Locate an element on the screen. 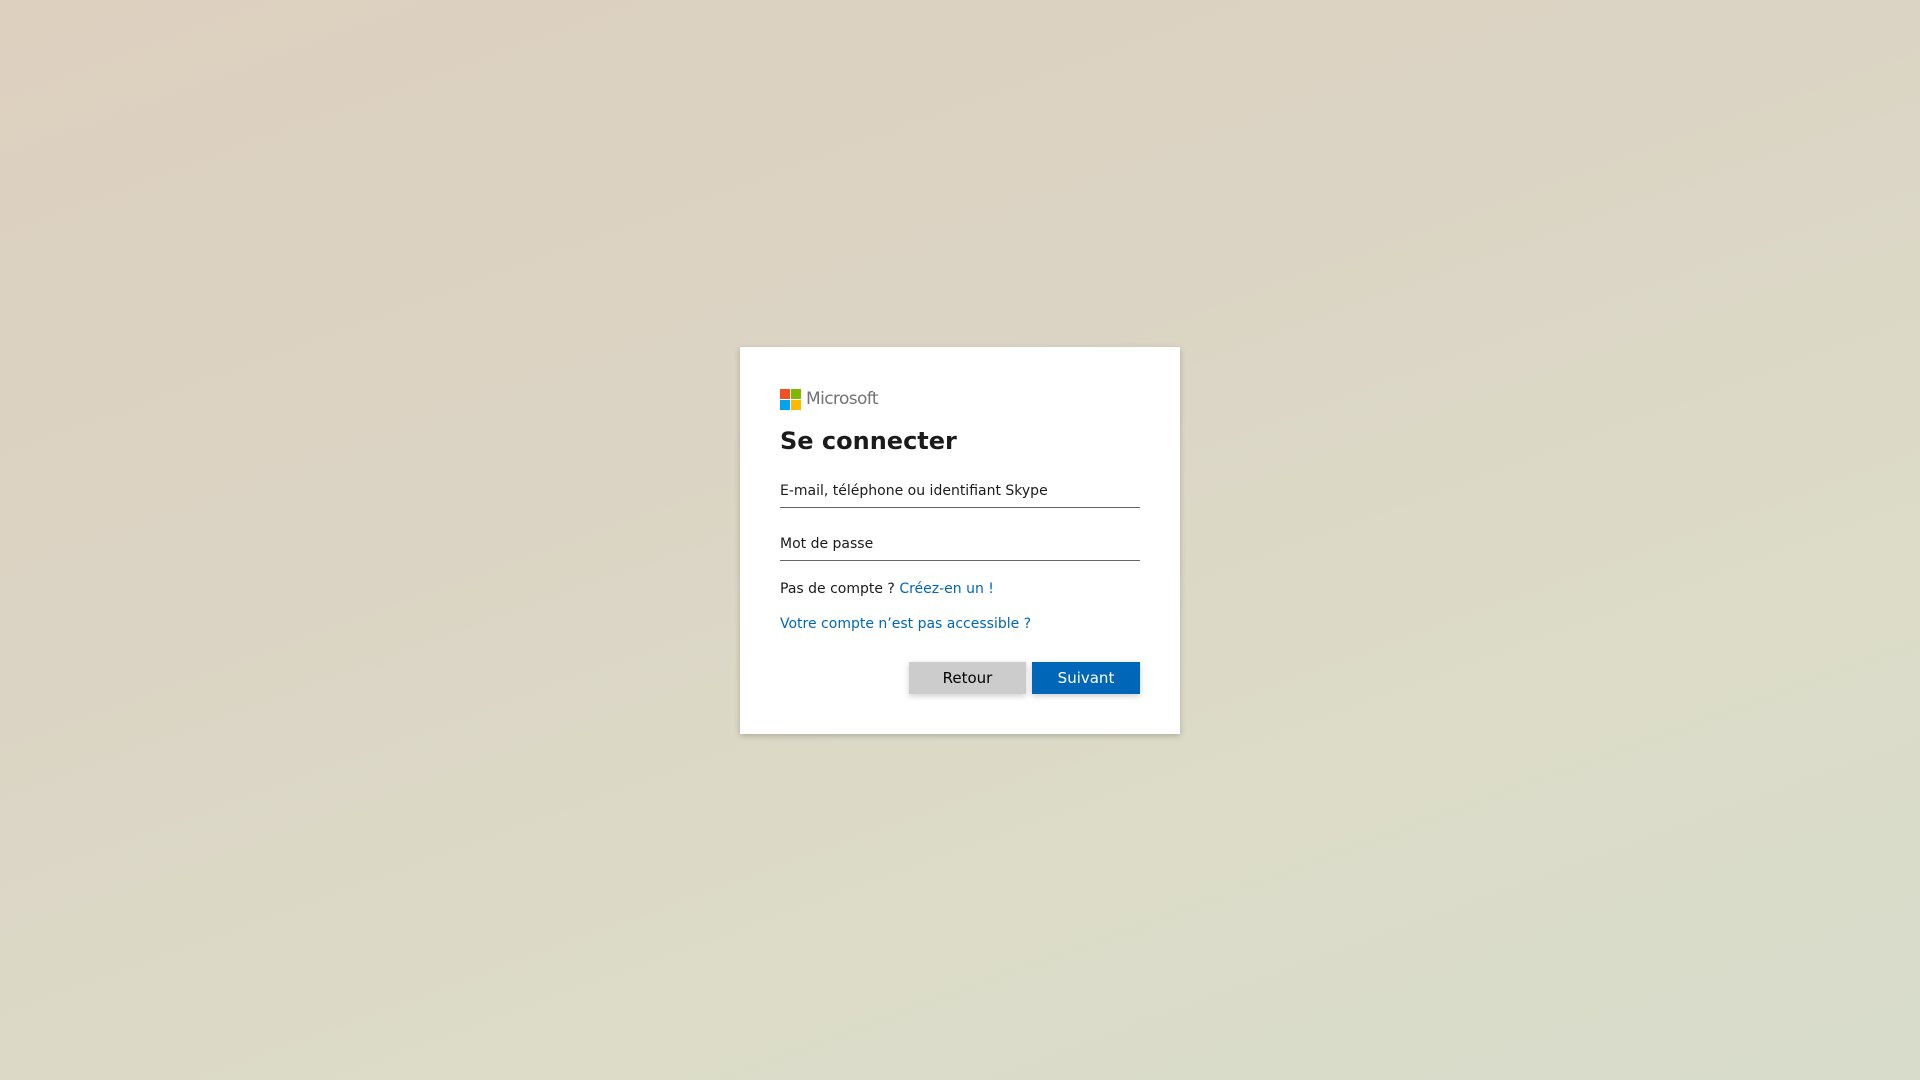  account-inaccessible-link: Votre compte n’est pas accessible ? is located at coordinates (905, 624).